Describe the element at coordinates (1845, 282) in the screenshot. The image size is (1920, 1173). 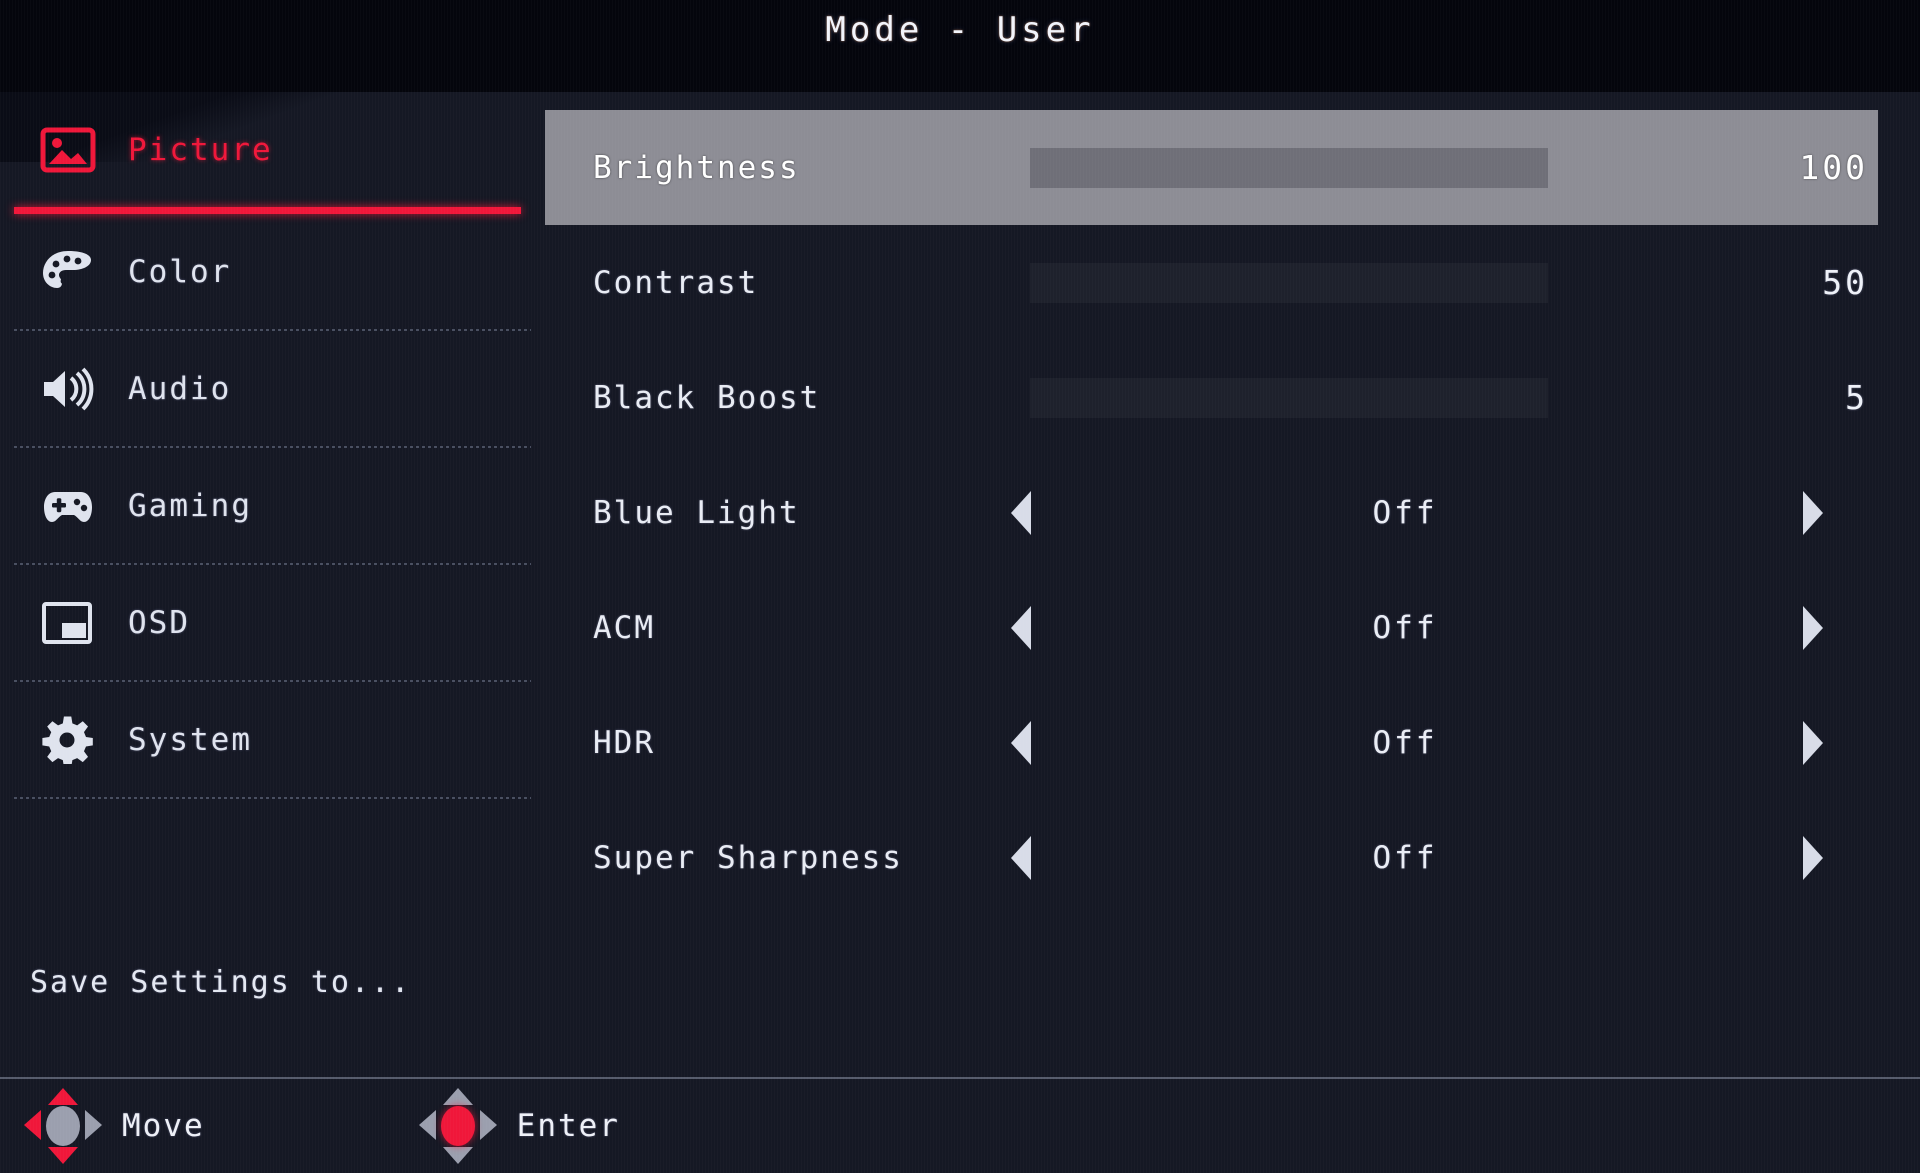
I see `setting-value: 50` at that location.